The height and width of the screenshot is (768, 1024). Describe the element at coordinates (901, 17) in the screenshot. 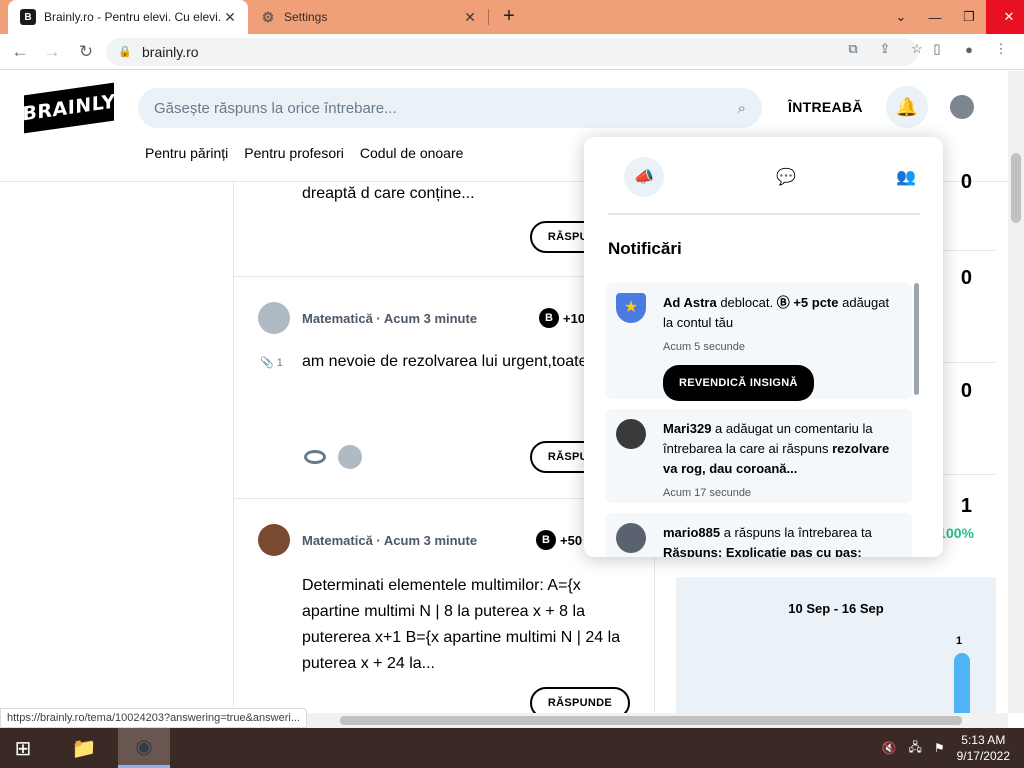

I see `tab-search-chevron-icon: ⌄` at that location.